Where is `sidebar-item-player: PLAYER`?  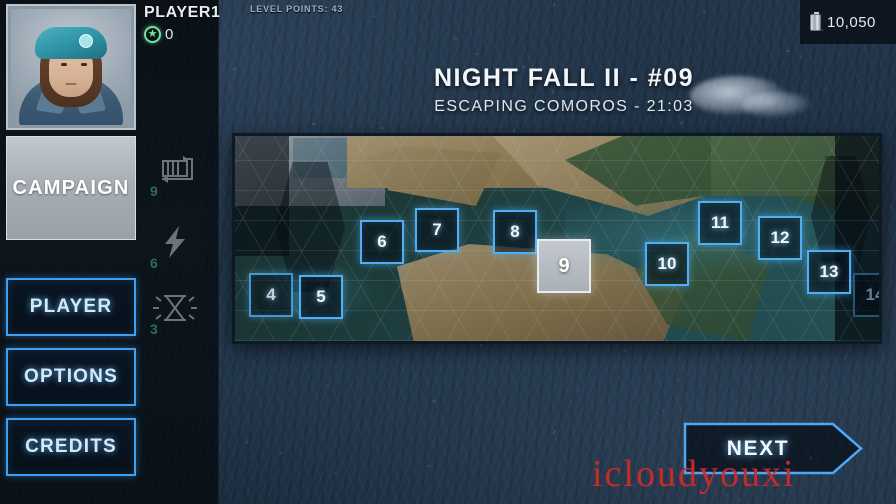
sidebar-item-player: PLAYER is located at coordinates (71, 307).